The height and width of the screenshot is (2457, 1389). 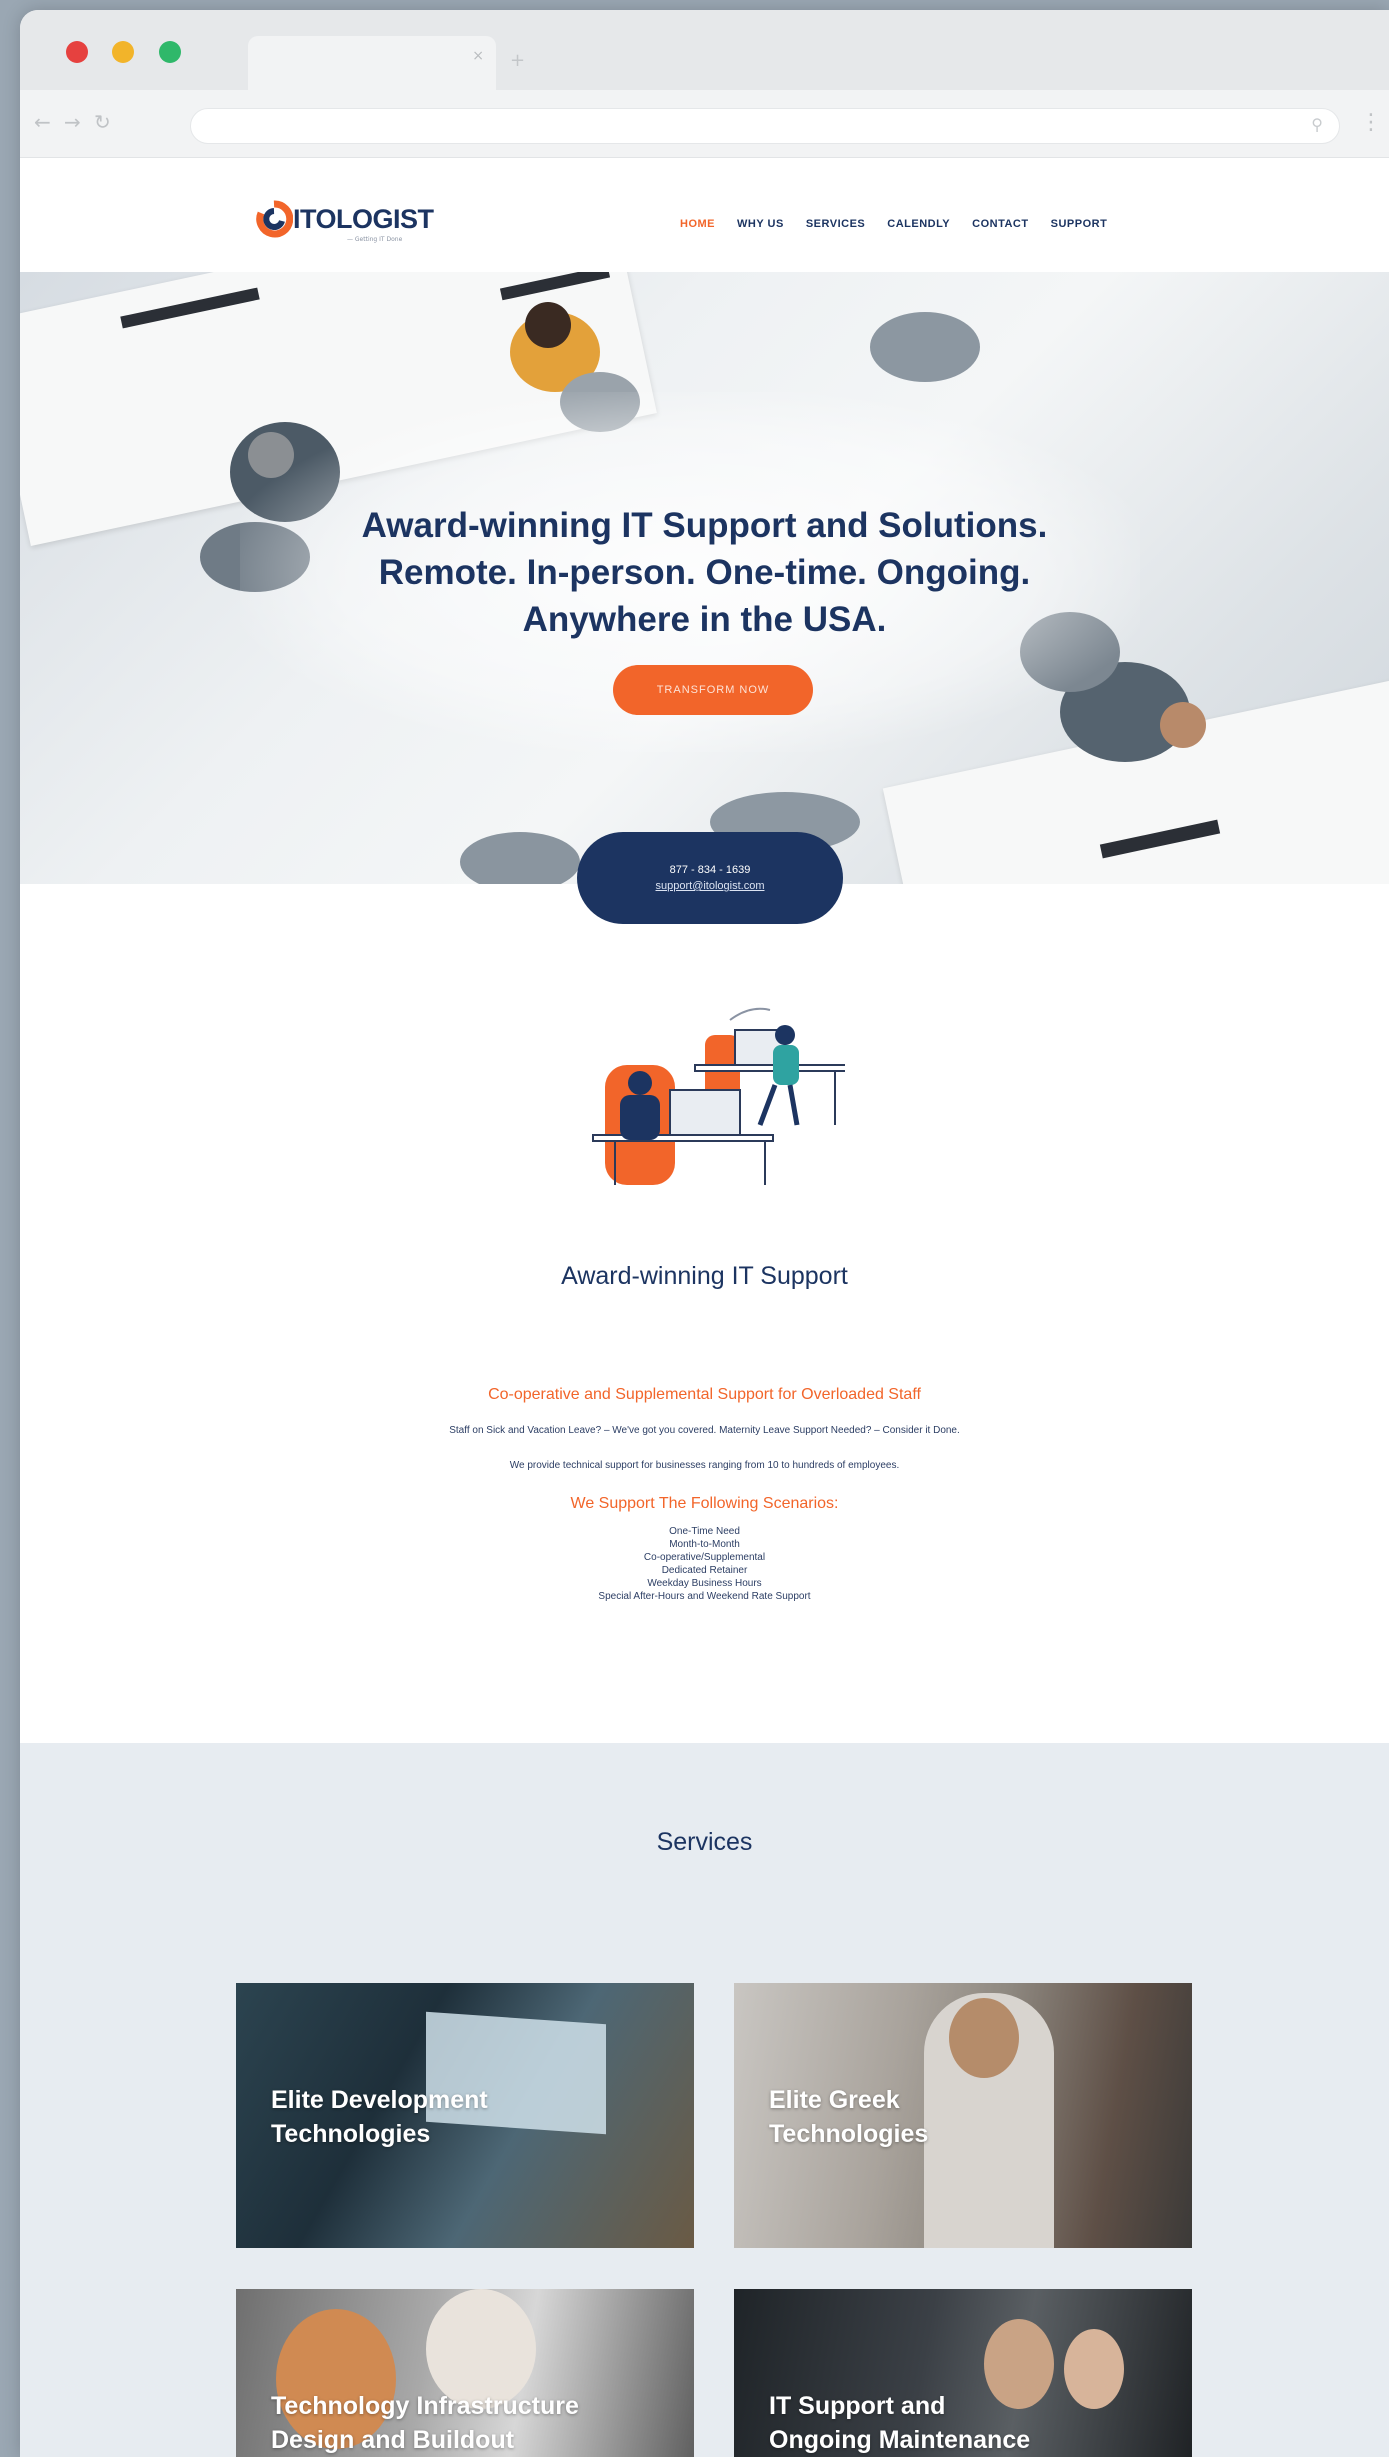 What do you see at coordinates (517, 60) in the screenshot?
I see `new-tab-icon: +` at bounding box center [517, 60].